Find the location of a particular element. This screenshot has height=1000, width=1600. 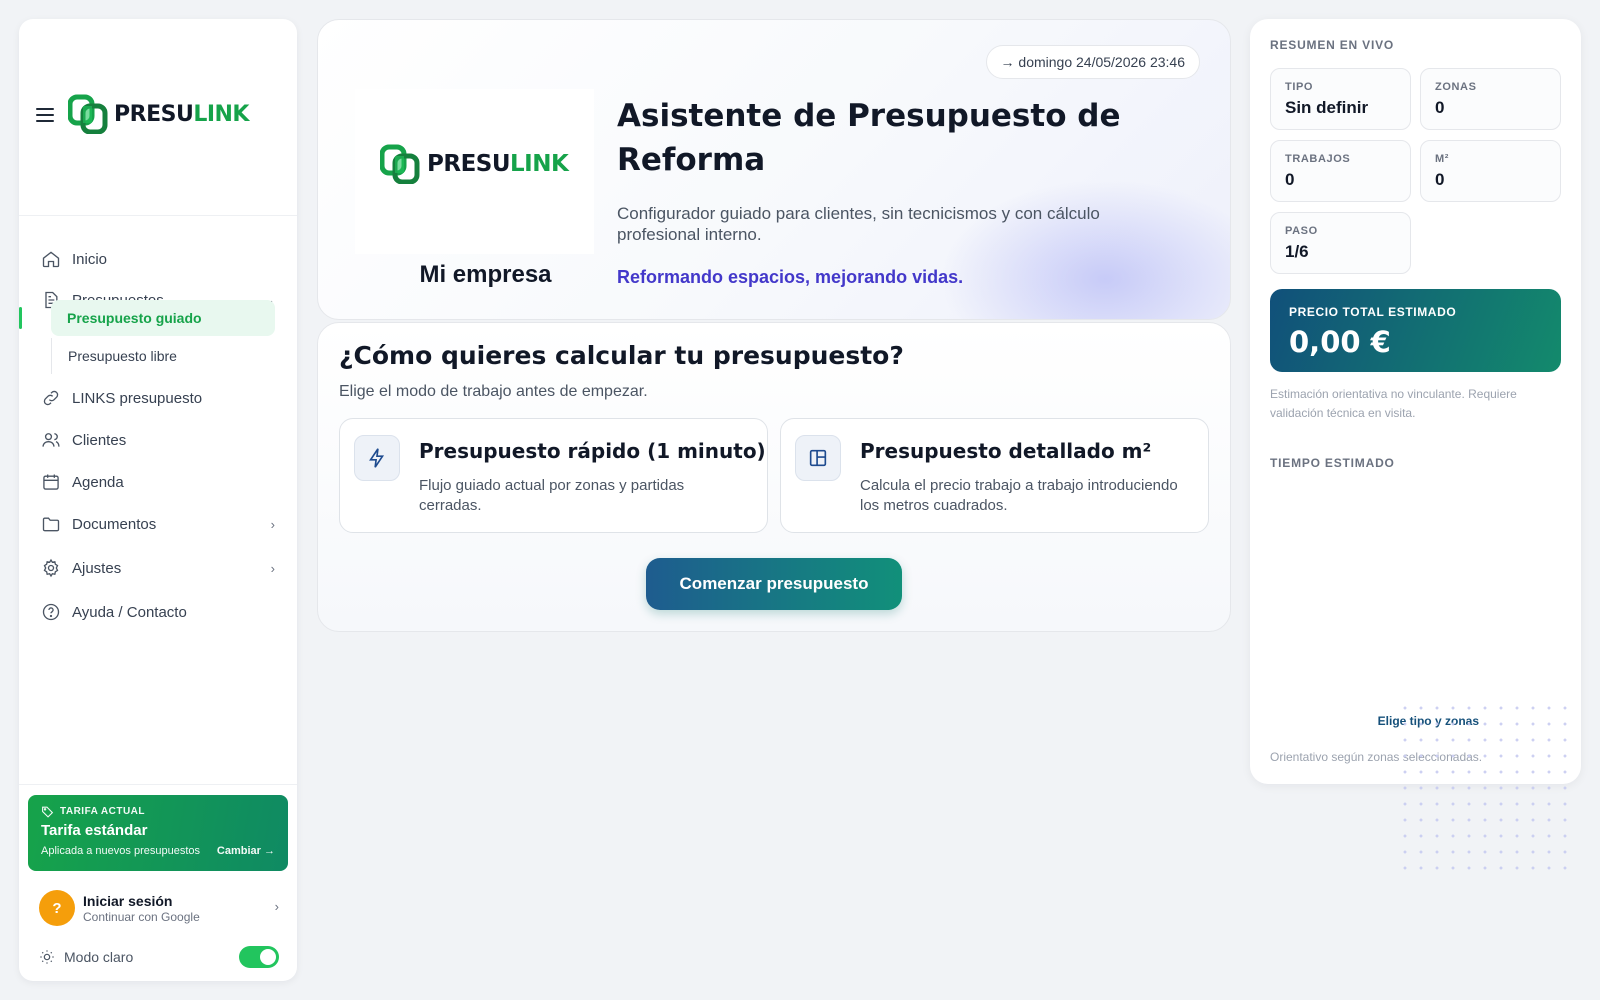

sidebar-item-ayuda: Ayuda / Contacto is located at coordinates (158, 612).